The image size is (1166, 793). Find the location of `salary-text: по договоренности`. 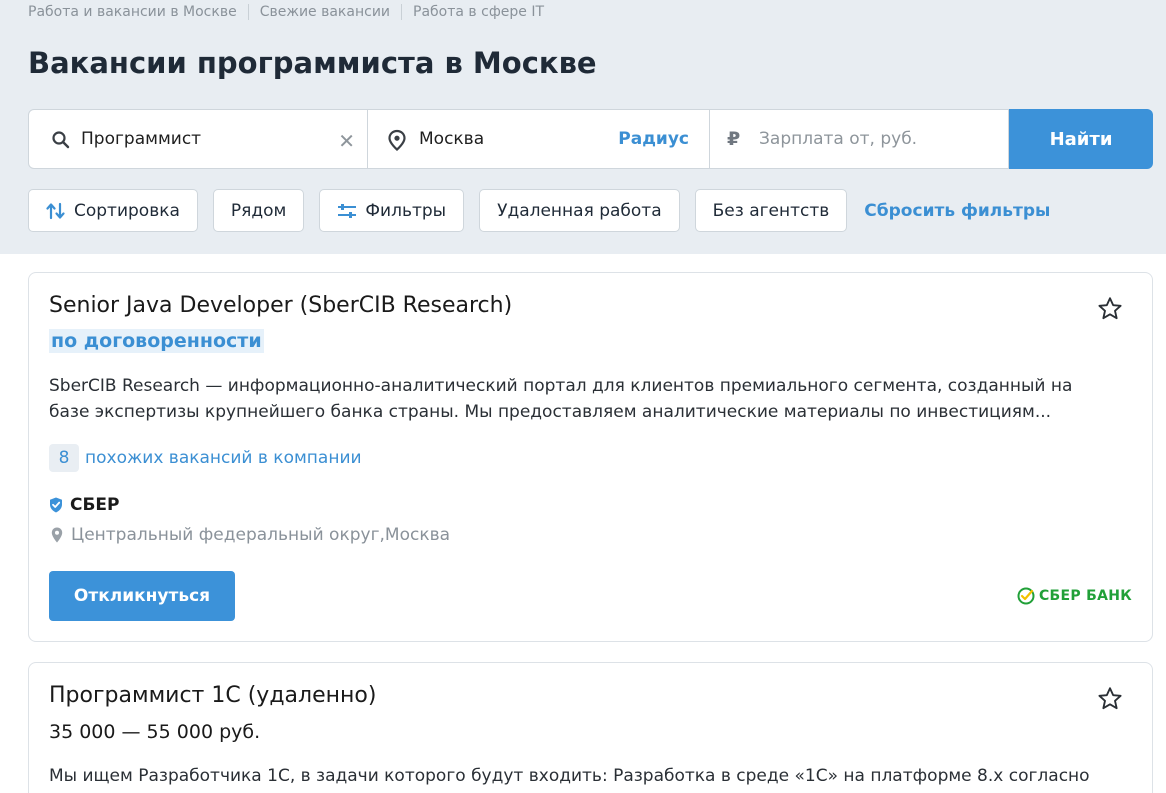

salary-text: по договоренности is located at coordinates (156, 341).